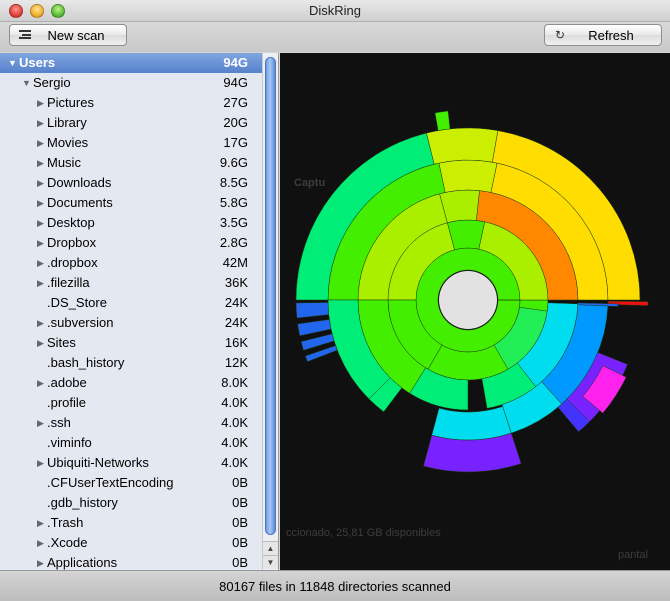 The image size is (670, 601). Describe the element at coordinates (335, 586) in the screenshot. I see `status-text: 80167 files in 11848 directories scanned` at that location.